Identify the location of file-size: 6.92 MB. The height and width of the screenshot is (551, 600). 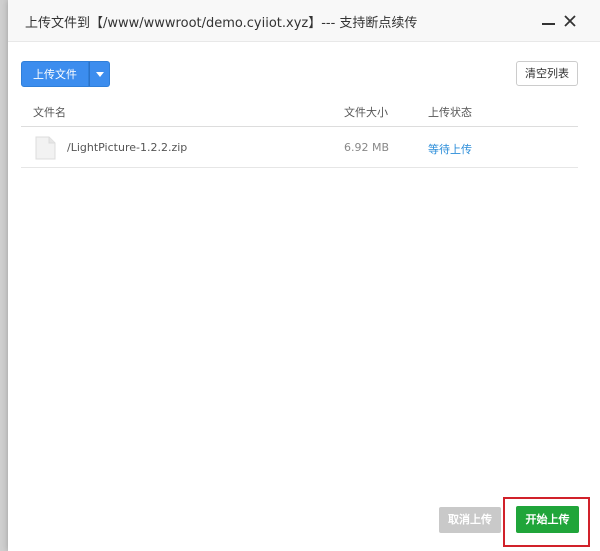
(367, 147).